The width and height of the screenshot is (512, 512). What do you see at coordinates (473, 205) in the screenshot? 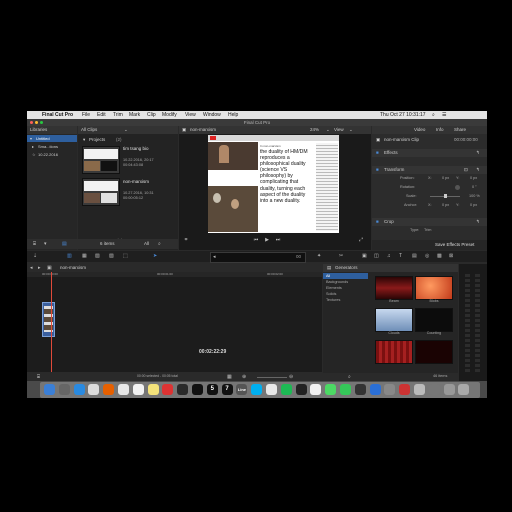
I see `anchor-y-field: 0 px` at bounding box center [473, 205].